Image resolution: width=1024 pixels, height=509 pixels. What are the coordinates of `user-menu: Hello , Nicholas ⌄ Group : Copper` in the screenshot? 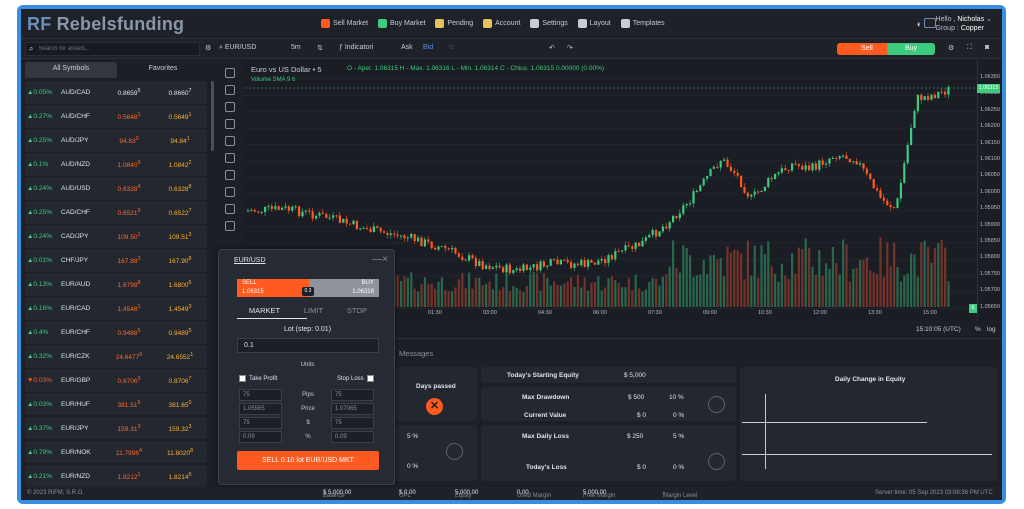 It's located at (964, 24).